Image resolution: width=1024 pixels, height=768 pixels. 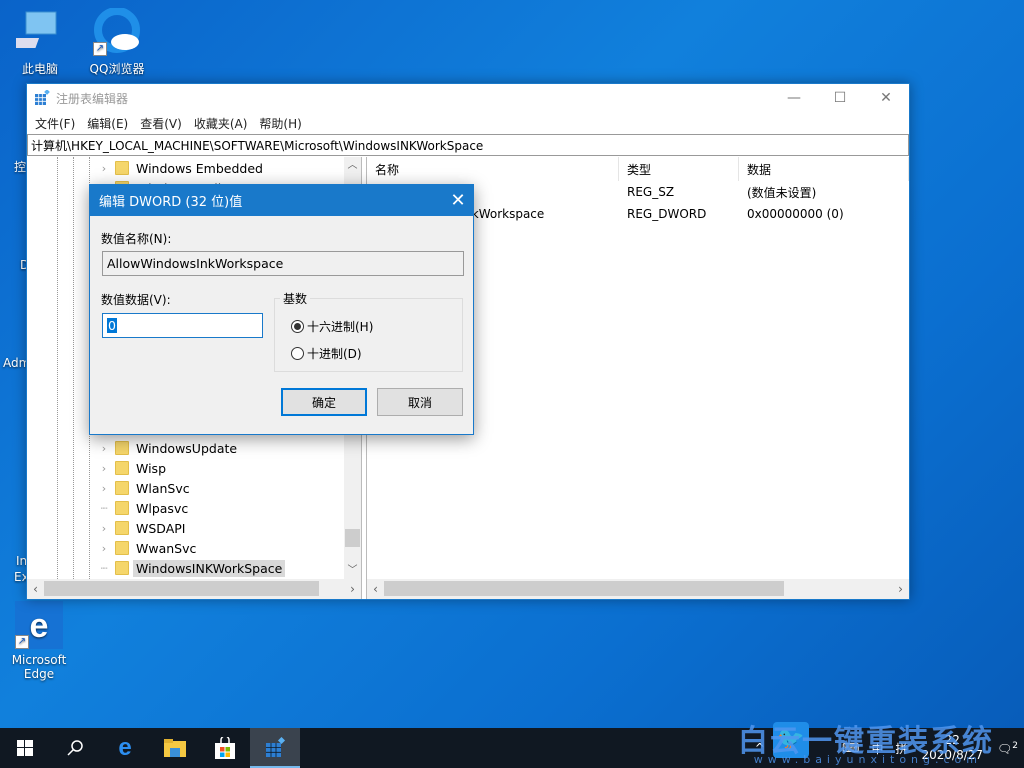 I want to click on tree-item: › WSDAPI, so click(x=142, y=528).